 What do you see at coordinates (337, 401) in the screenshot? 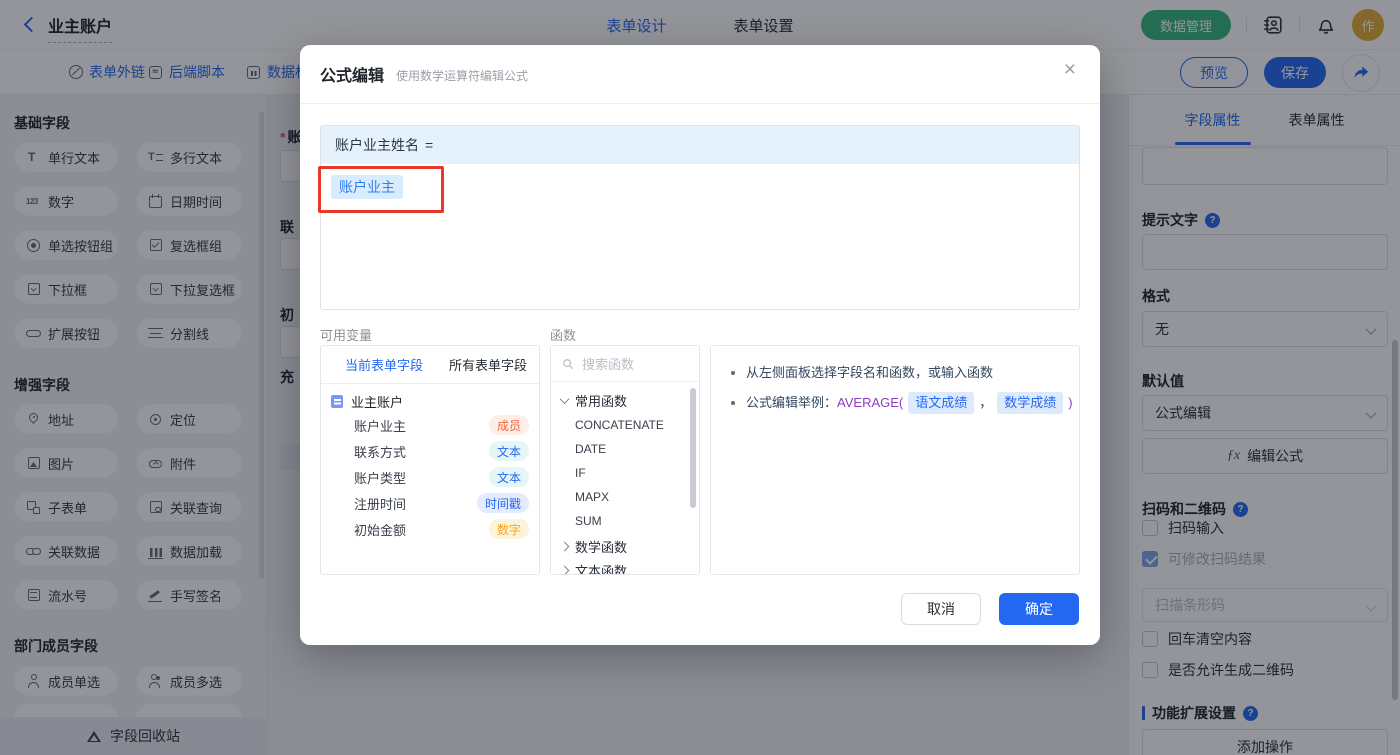
I see `form-doc-icon` at bounding box center [337, 401].